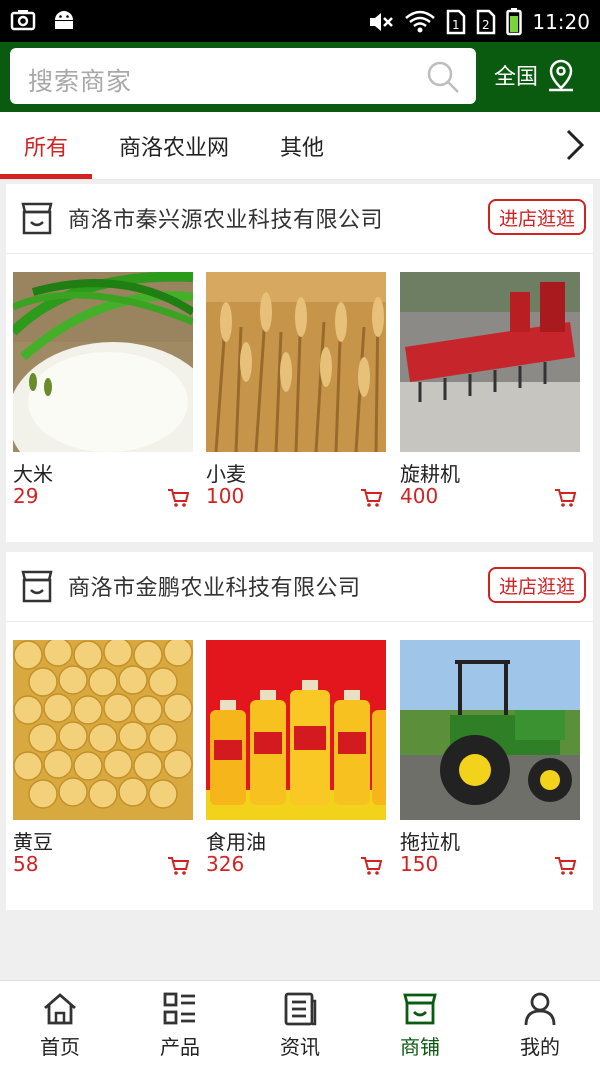 This screenshot has width=600, height=1067. I want to click on product-price: 400, so click(419, 496).